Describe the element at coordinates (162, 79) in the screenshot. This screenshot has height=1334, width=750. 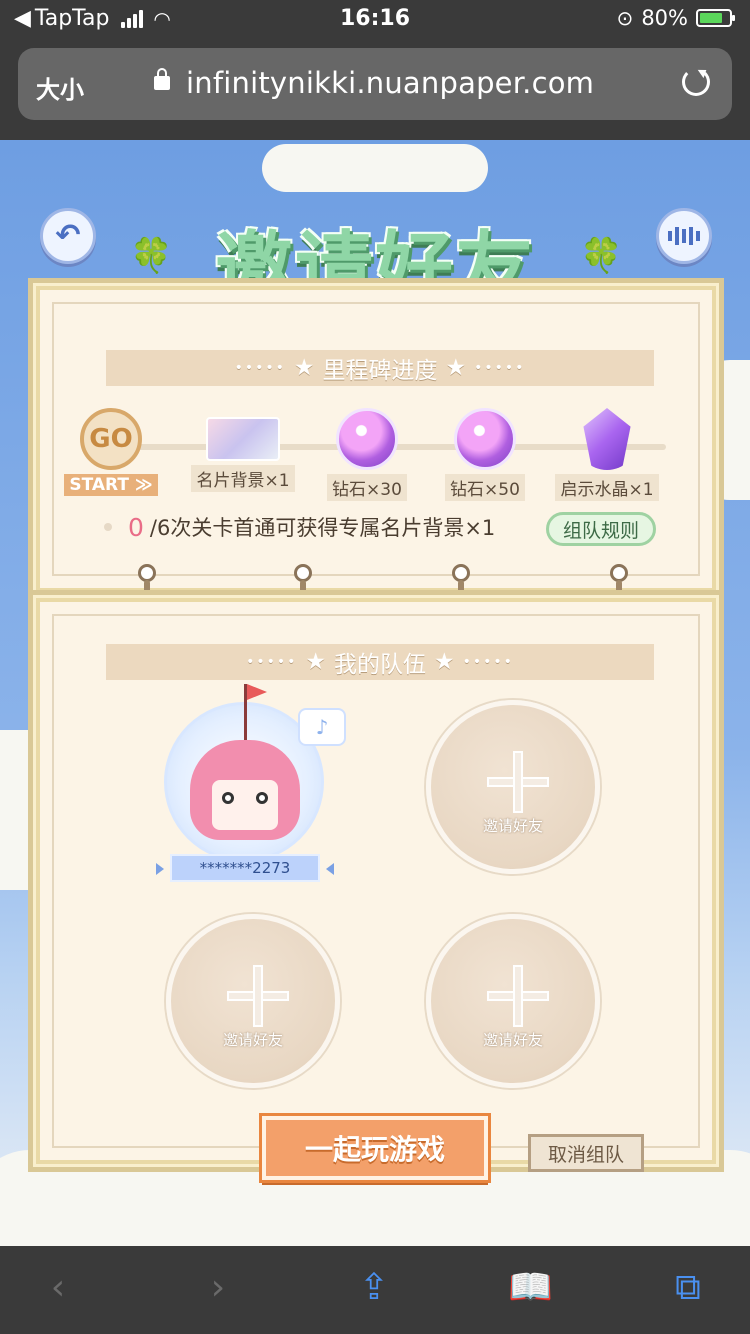
I see `lock-icon` at that location.